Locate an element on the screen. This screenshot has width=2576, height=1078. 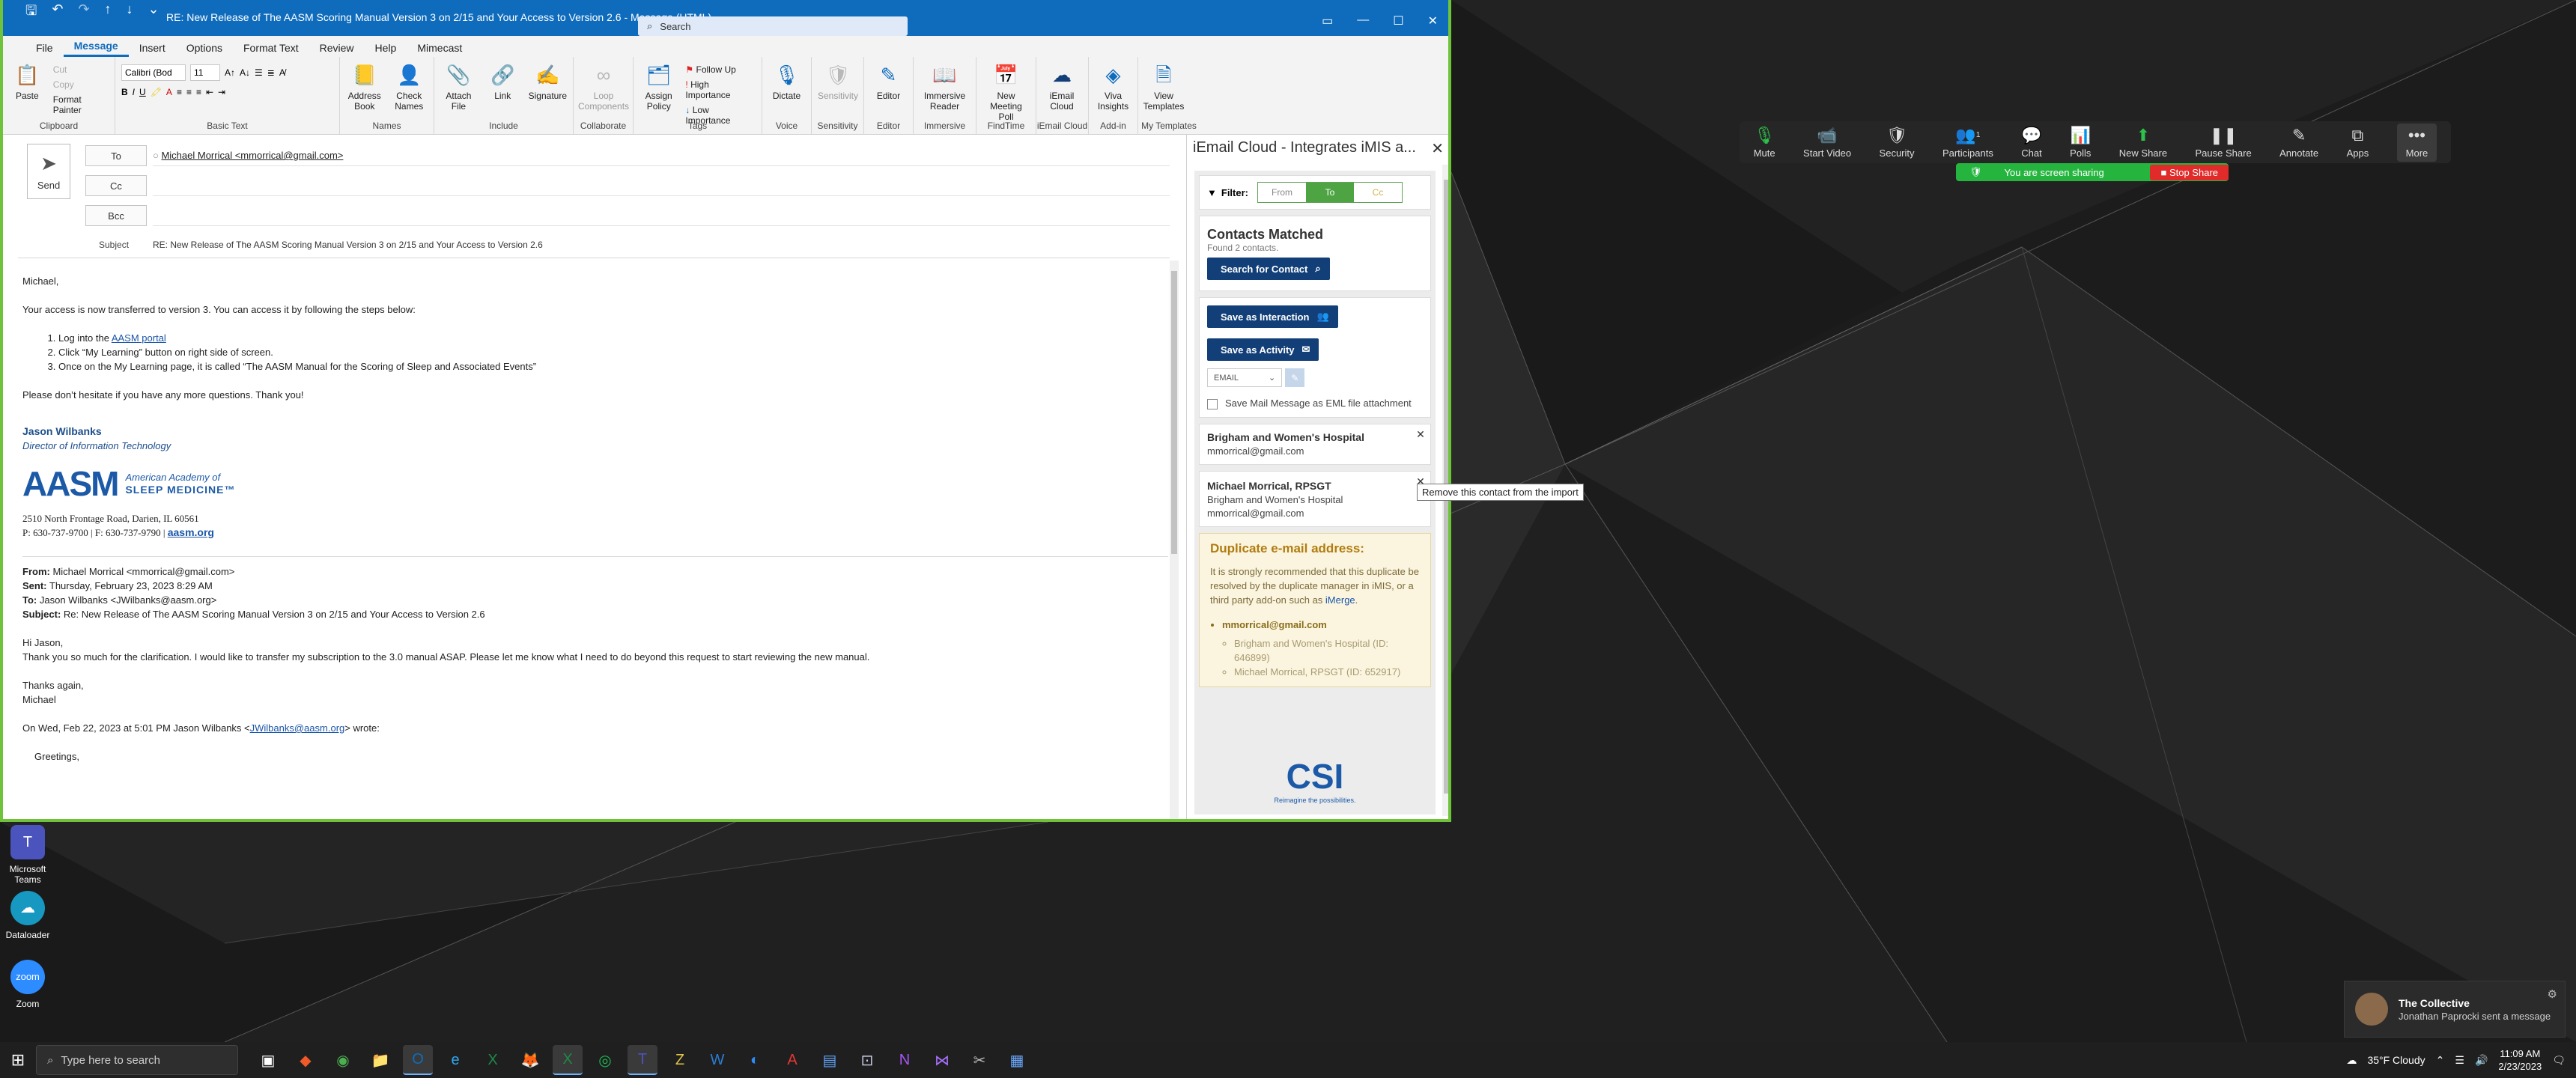
zoom-annotate-button: ✎ Annotate is located at coordinates (2298, 142).